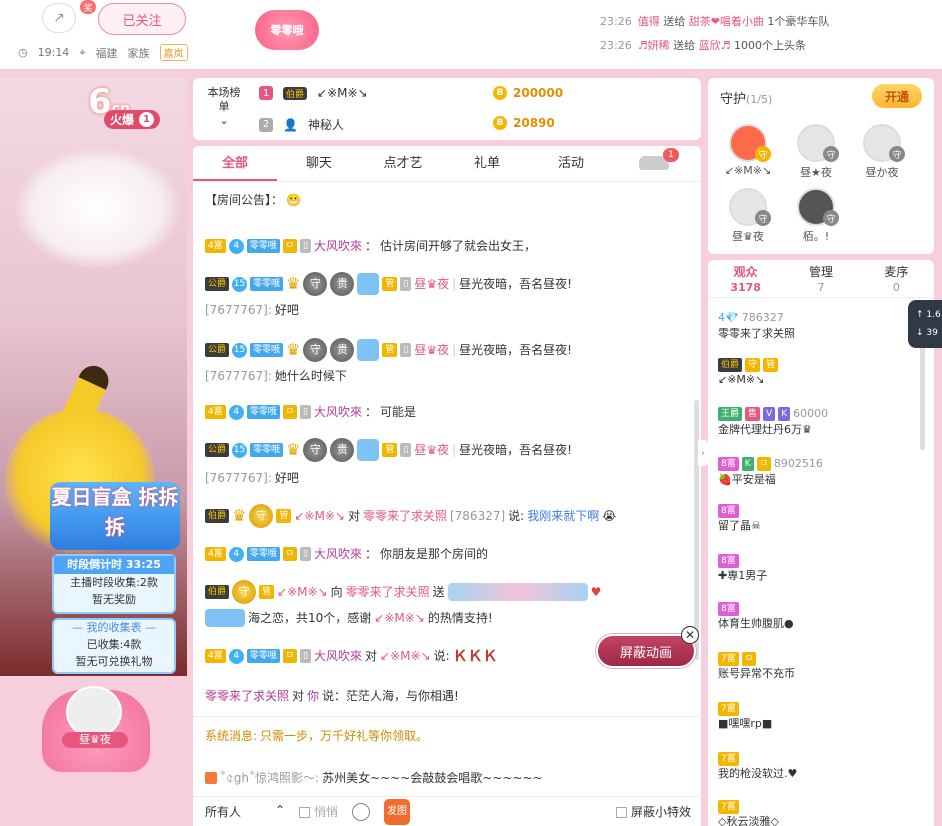 This screenshot has height=826, width=942. What do you see at coordinates (524, 123) in the screenshot?
I see `rank-coins: B 20890` at bounding box center [524, 123].